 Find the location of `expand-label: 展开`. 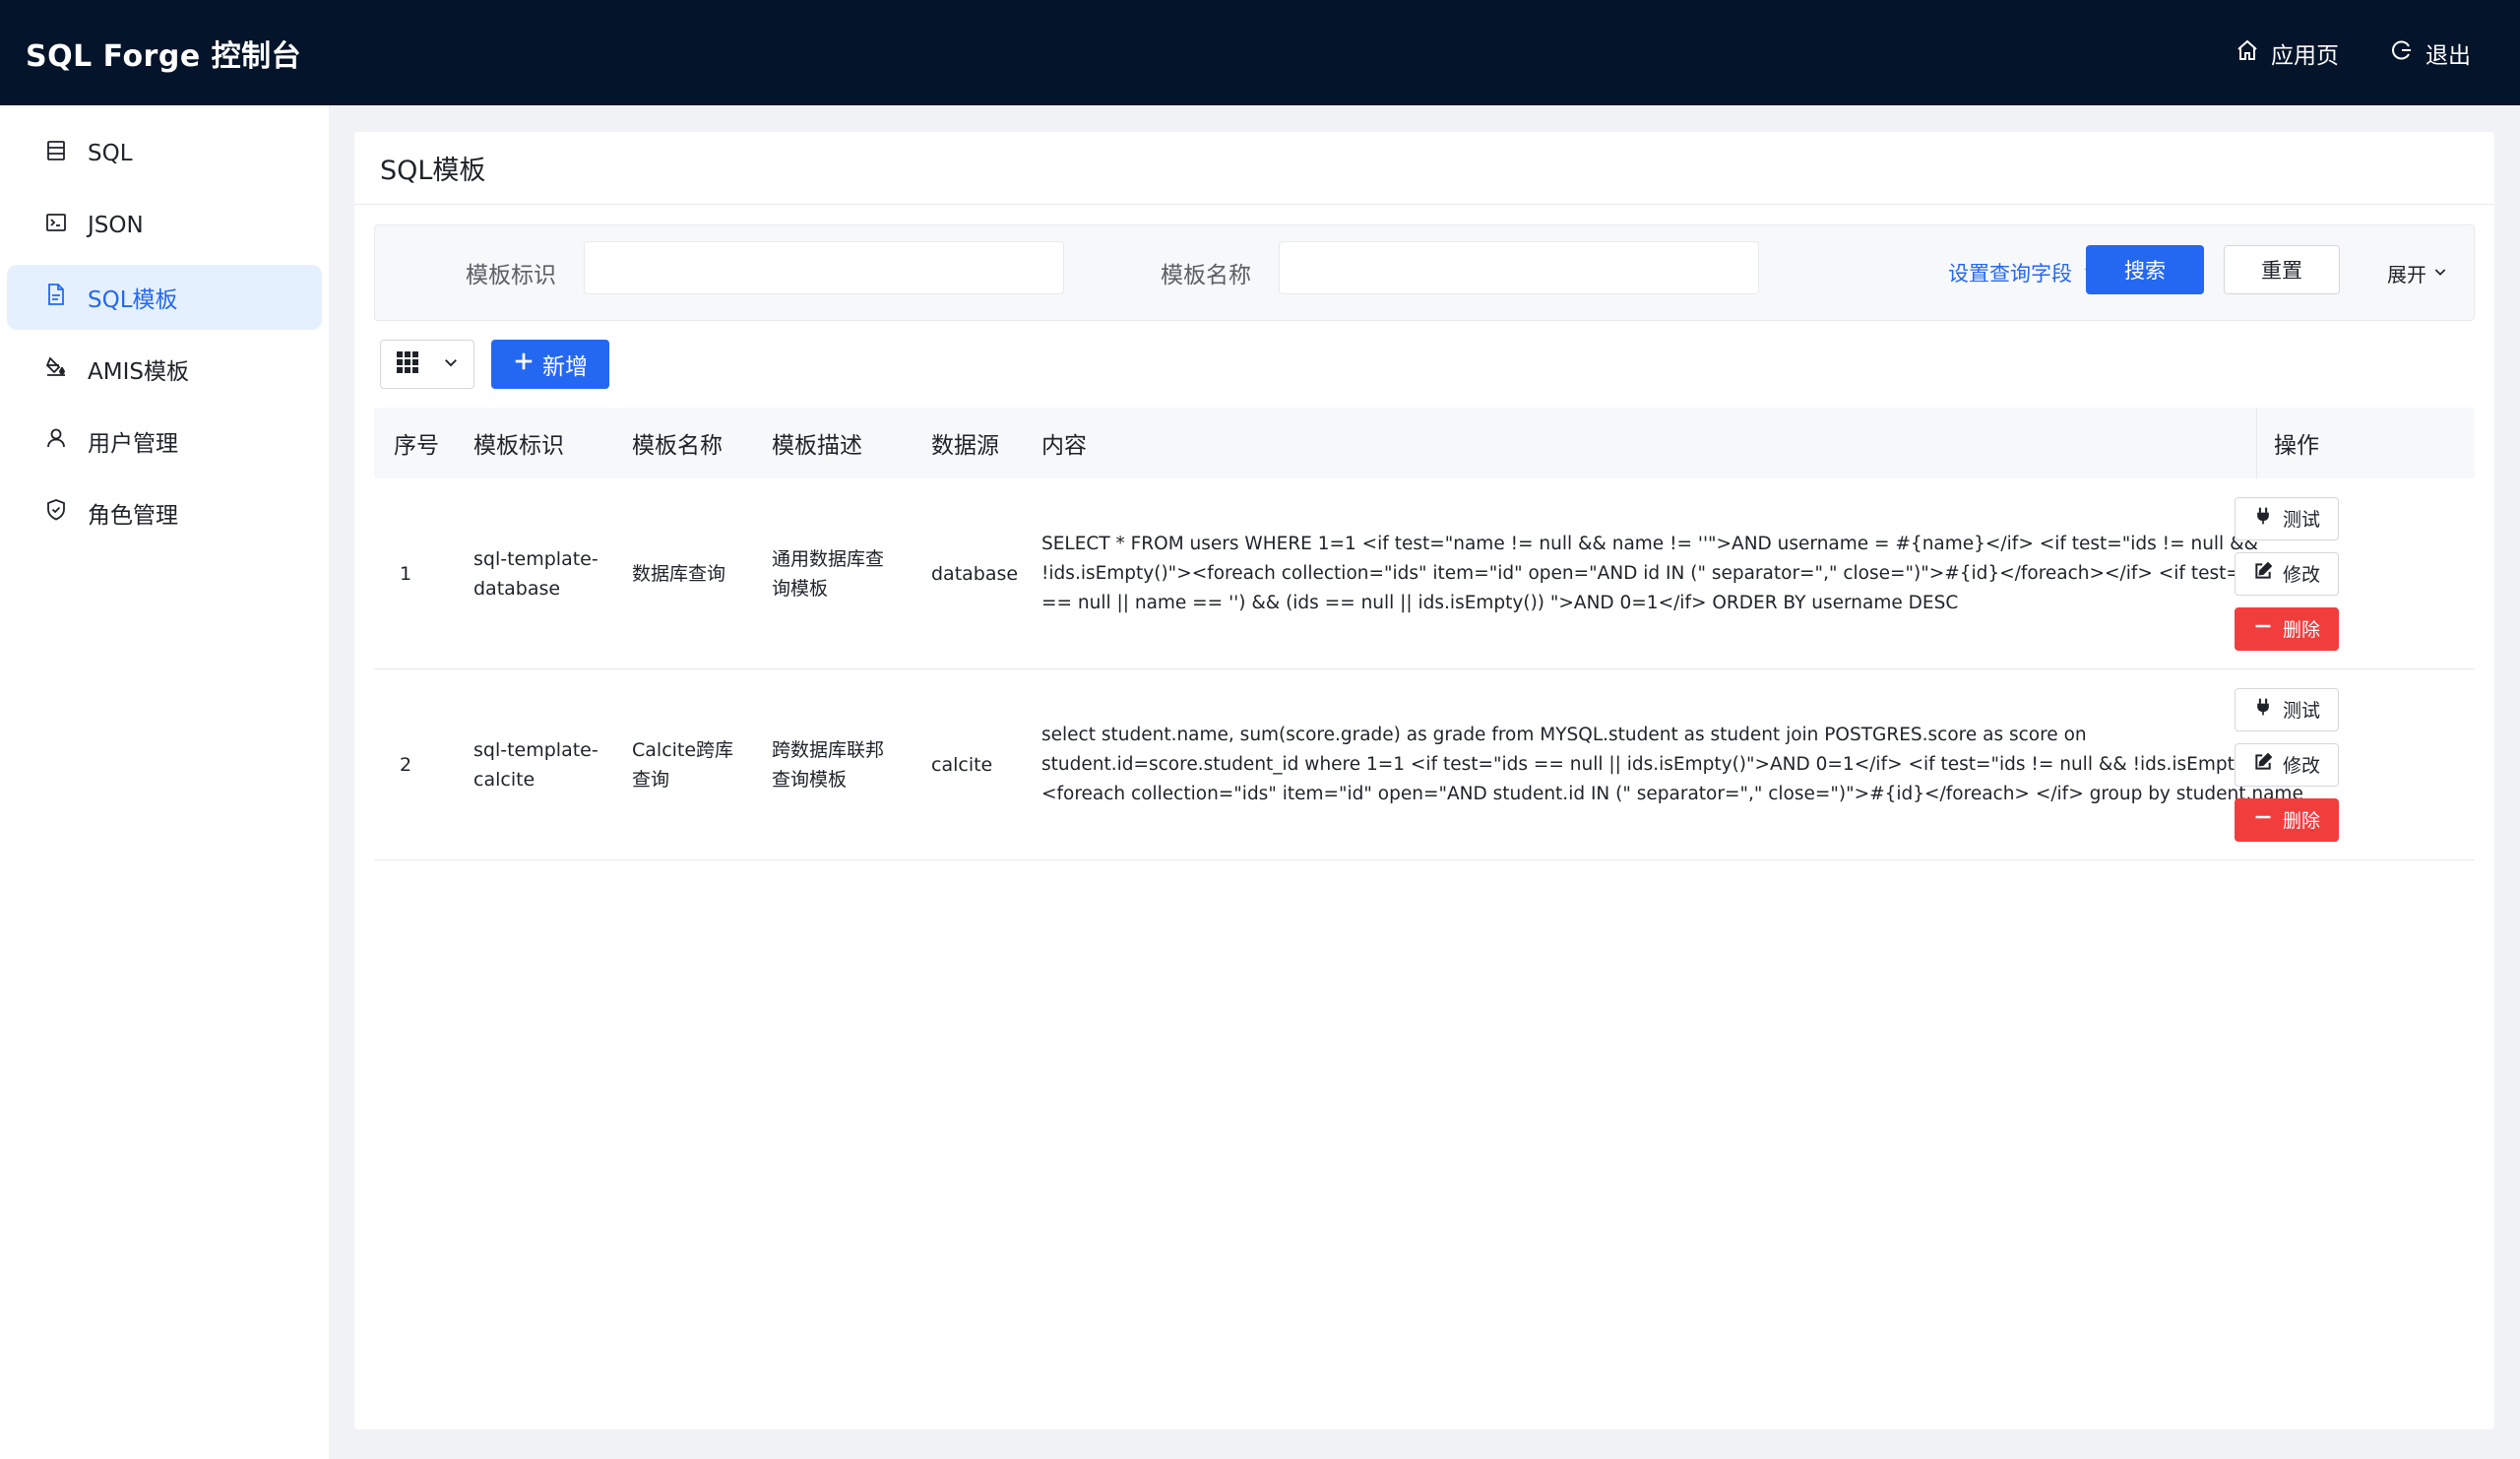

expand-label: 展开 is located at coordinates (2406, 274).